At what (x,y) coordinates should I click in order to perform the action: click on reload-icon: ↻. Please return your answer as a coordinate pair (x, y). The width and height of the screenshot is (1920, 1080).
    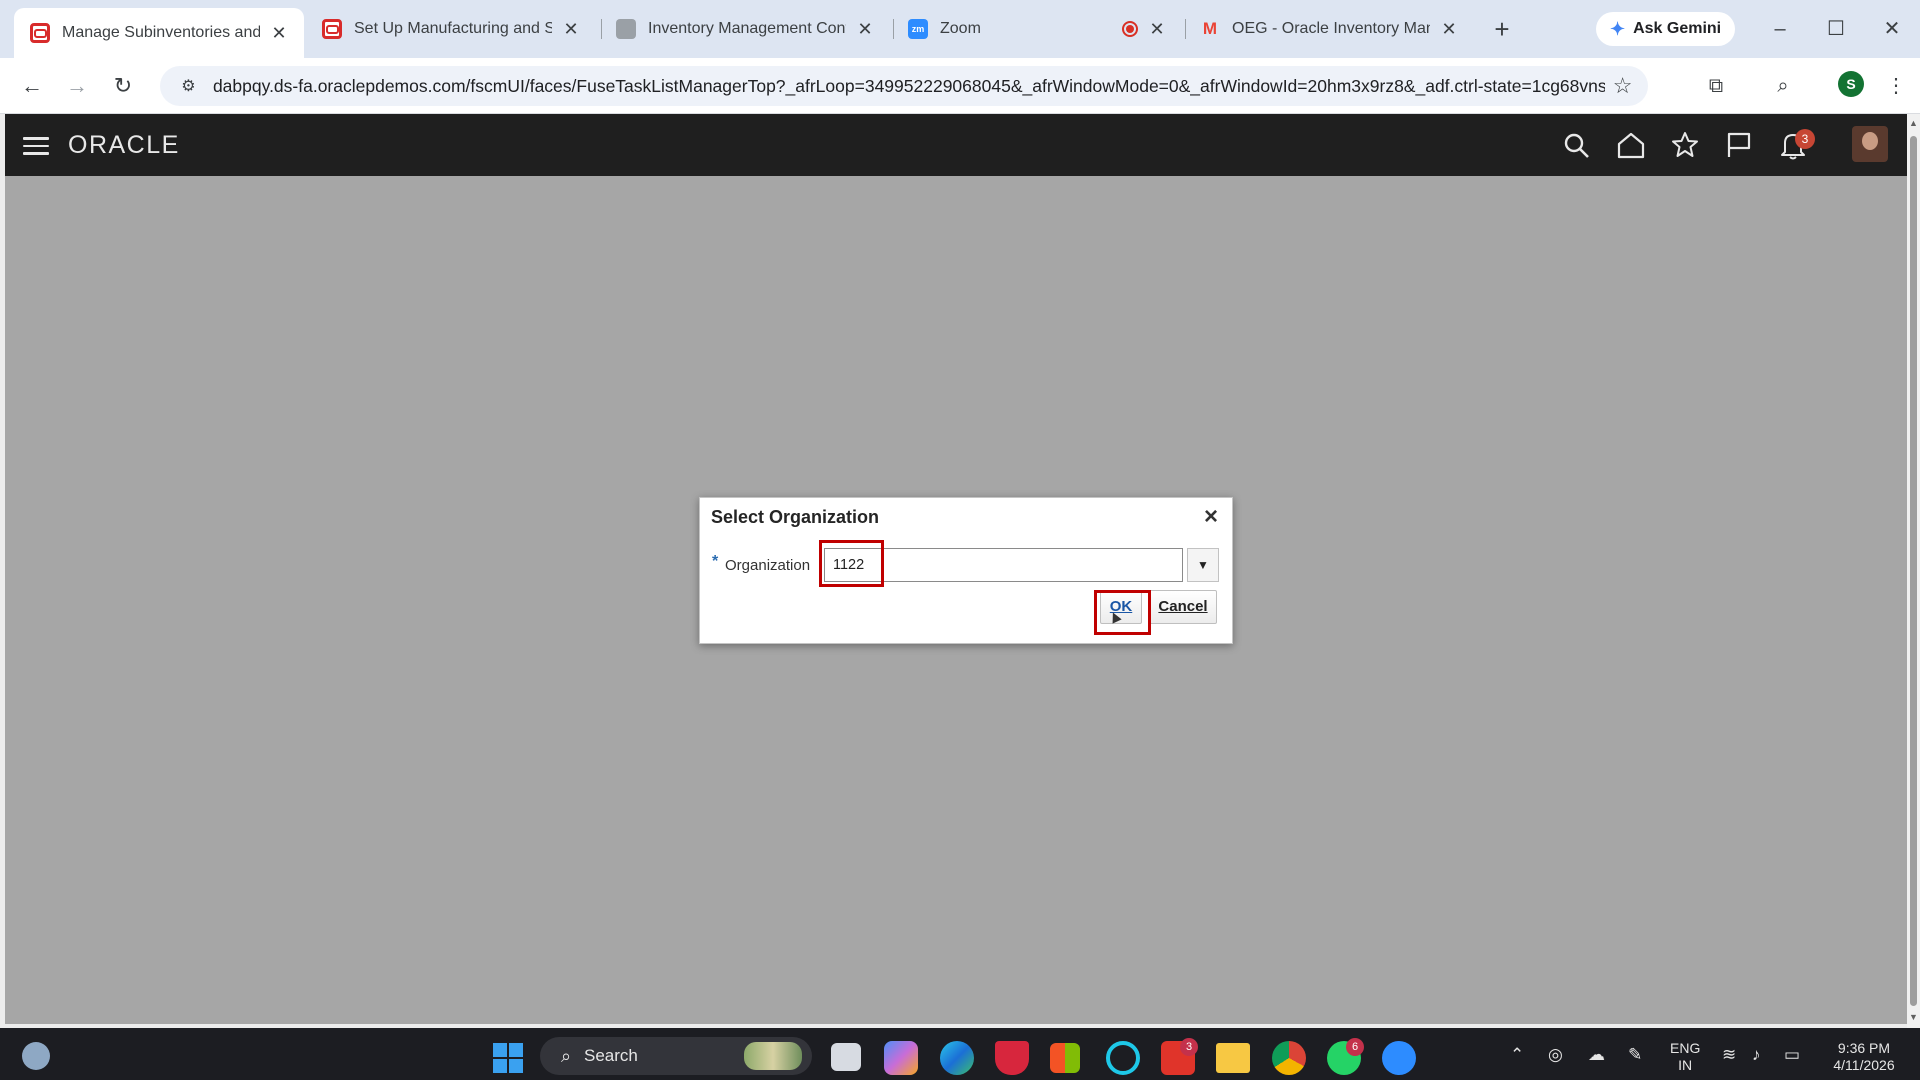
    Looking at the image, I should click on (123, 86).